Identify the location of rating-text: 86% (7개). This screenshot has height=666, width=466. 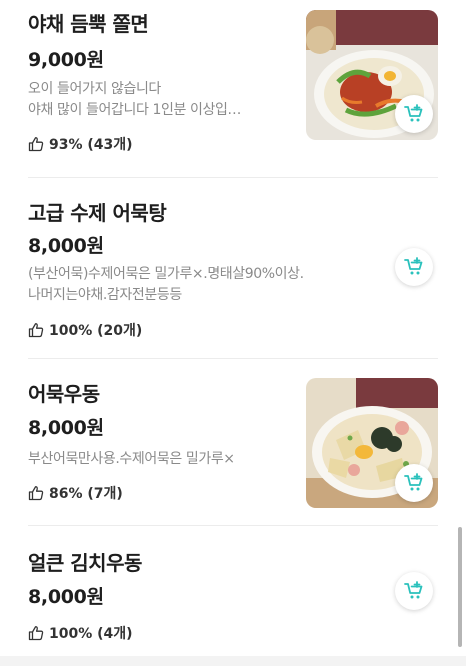
(86, 494).